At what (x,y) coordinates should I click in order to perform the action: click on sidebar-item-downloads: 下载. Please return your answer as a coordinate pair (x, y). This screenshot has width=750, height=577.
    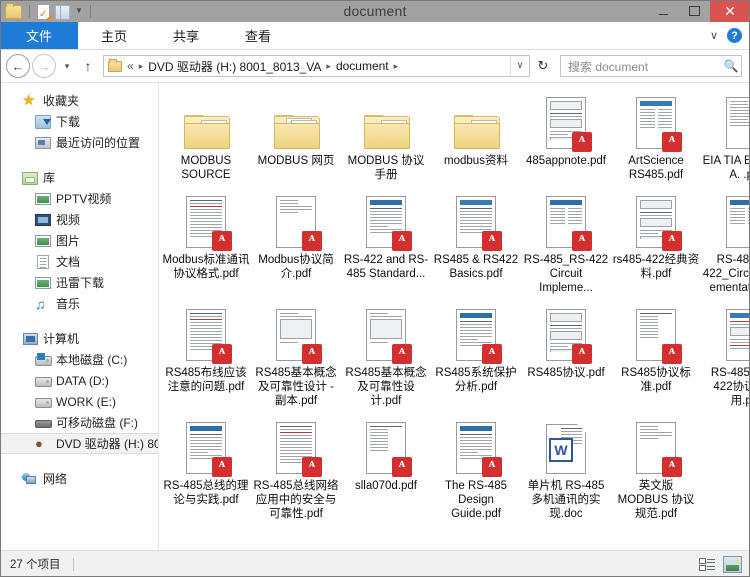
    Looking at the image, I should click on (79, 121).